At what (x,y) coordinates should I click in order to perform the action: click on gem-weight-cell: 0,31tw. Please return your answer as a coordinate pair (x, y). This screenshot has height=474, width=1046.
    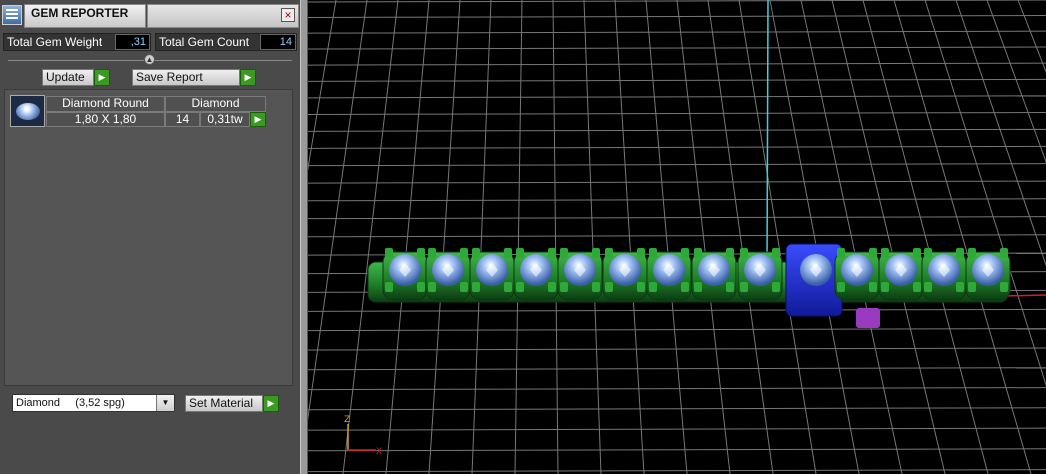
    Looking at the image, I should click on (225, 119).